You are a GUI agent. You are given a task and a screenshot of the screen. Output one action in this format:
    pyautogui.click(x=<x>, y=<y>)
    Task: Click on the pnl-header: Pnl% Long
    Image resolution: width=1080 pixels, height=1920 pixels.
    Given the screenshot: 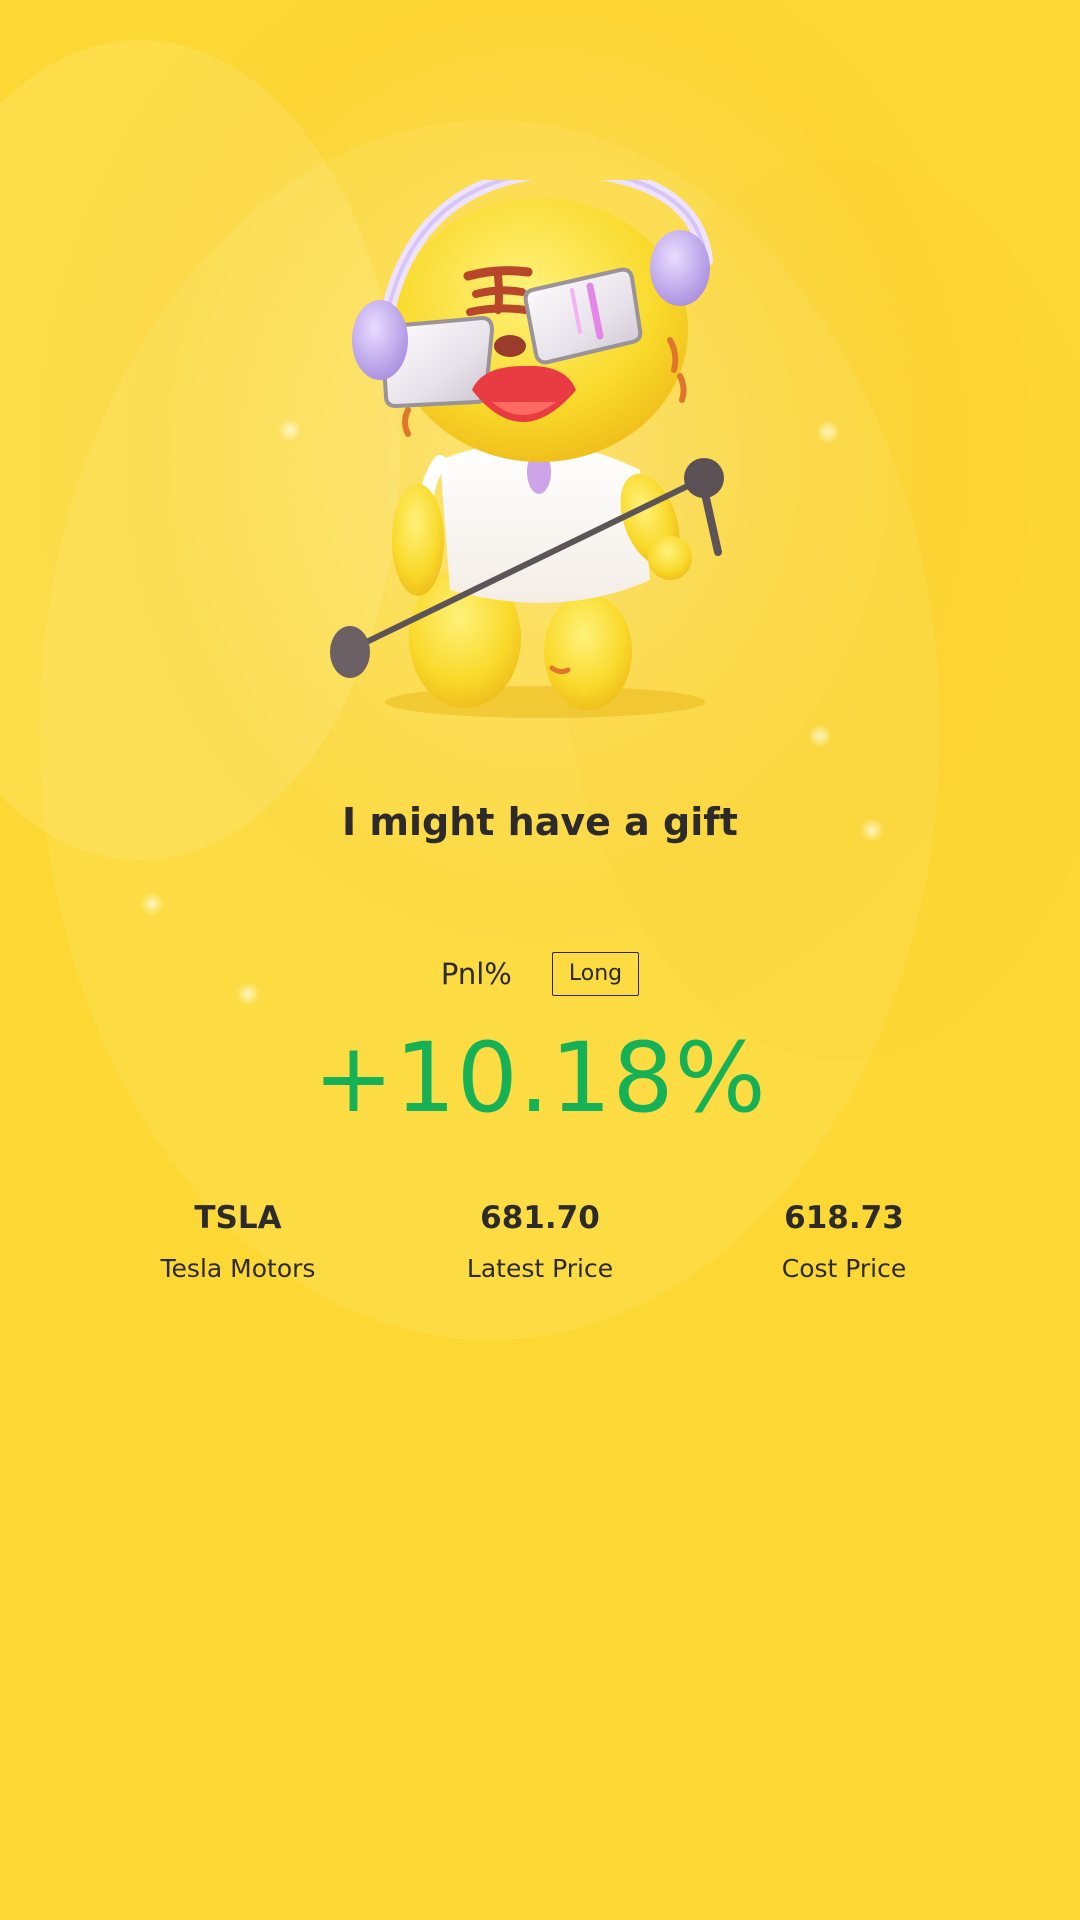 What is the action you would take?
    pyautogui.click(x=540, y=974)
    